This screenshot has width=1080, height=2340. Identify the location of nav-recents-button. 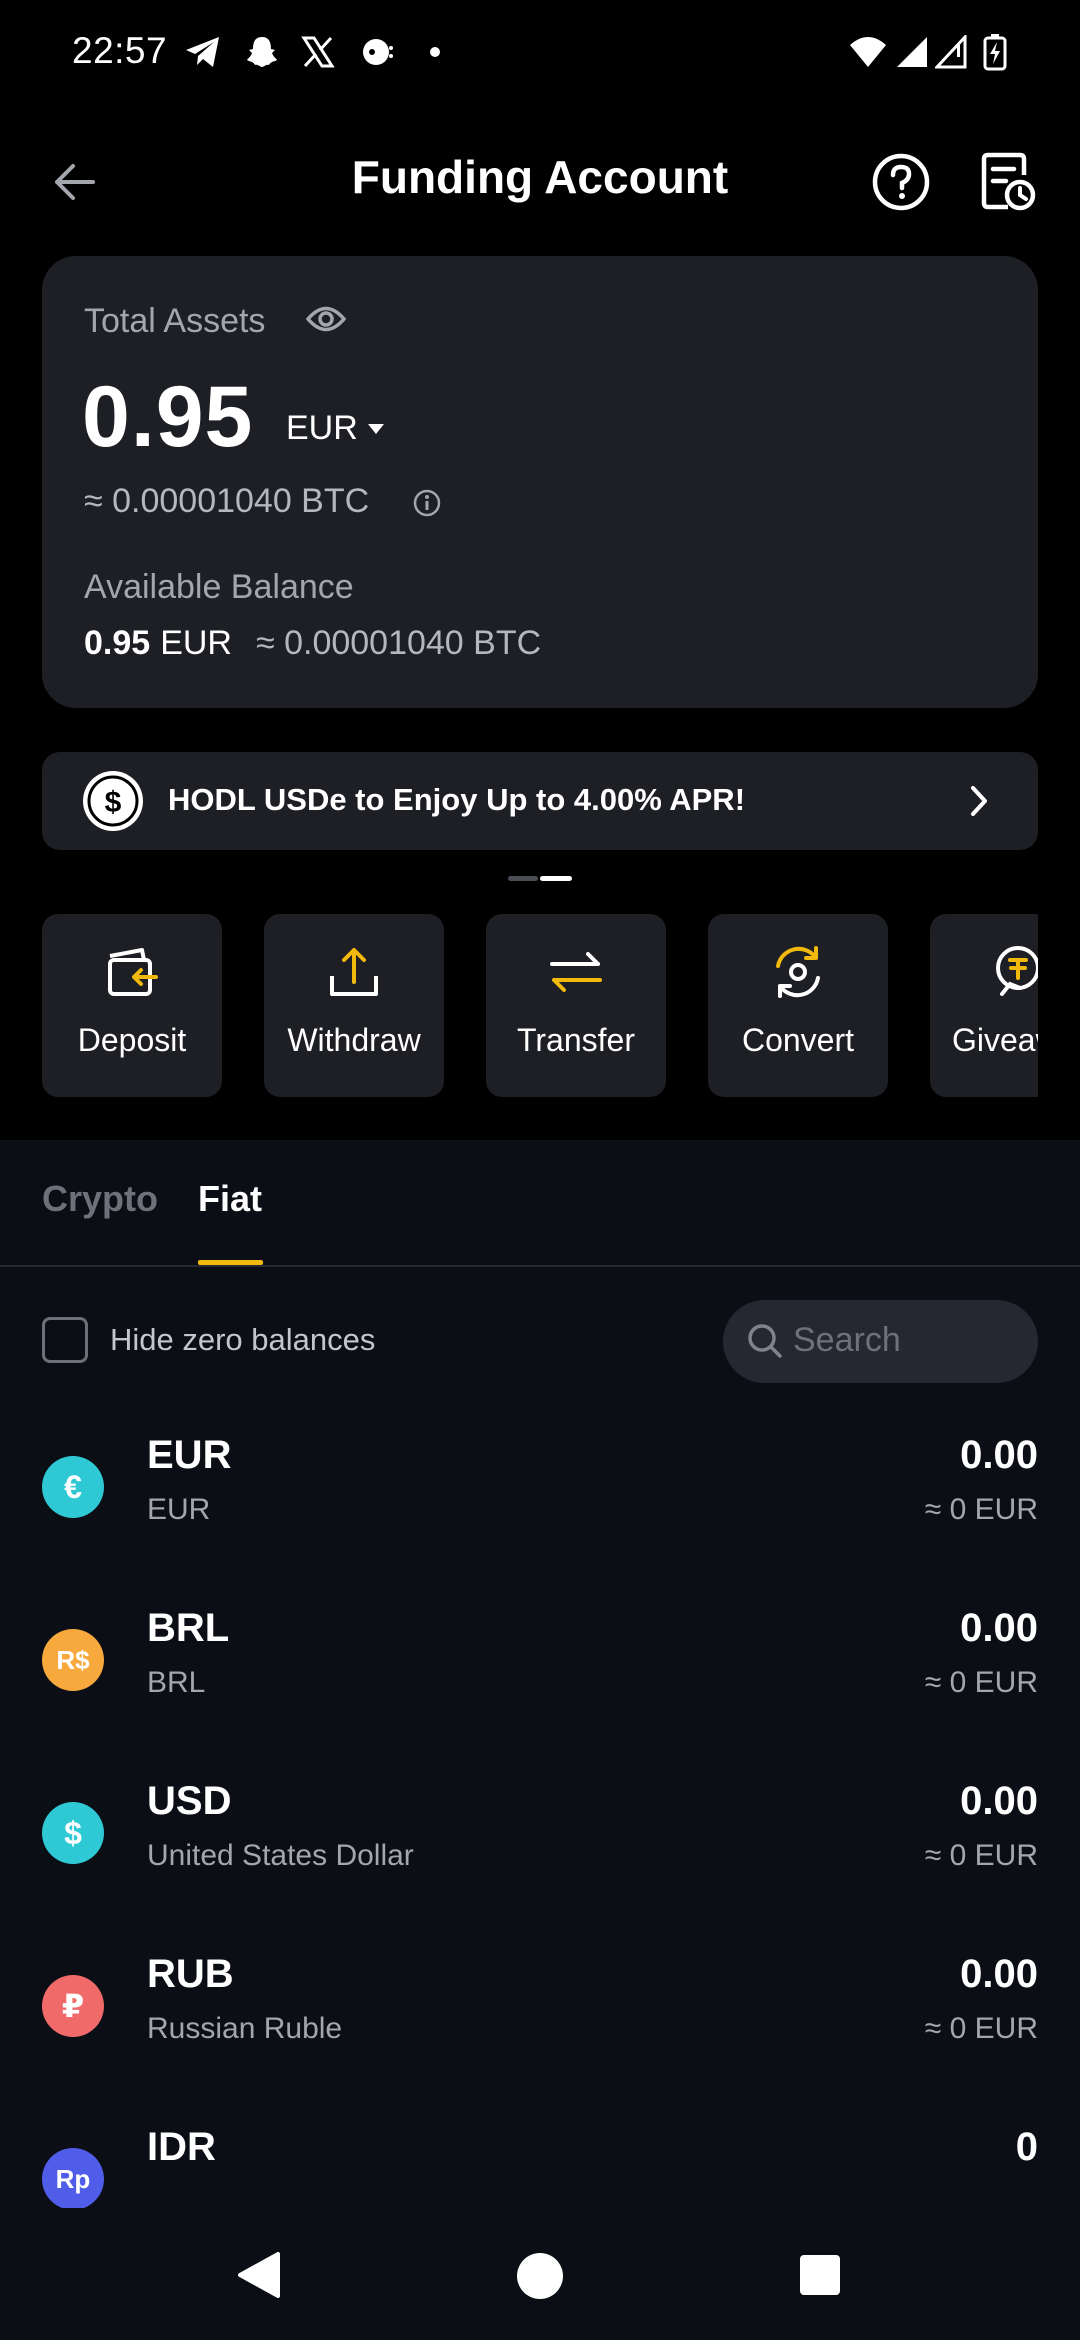
(820, 2277).